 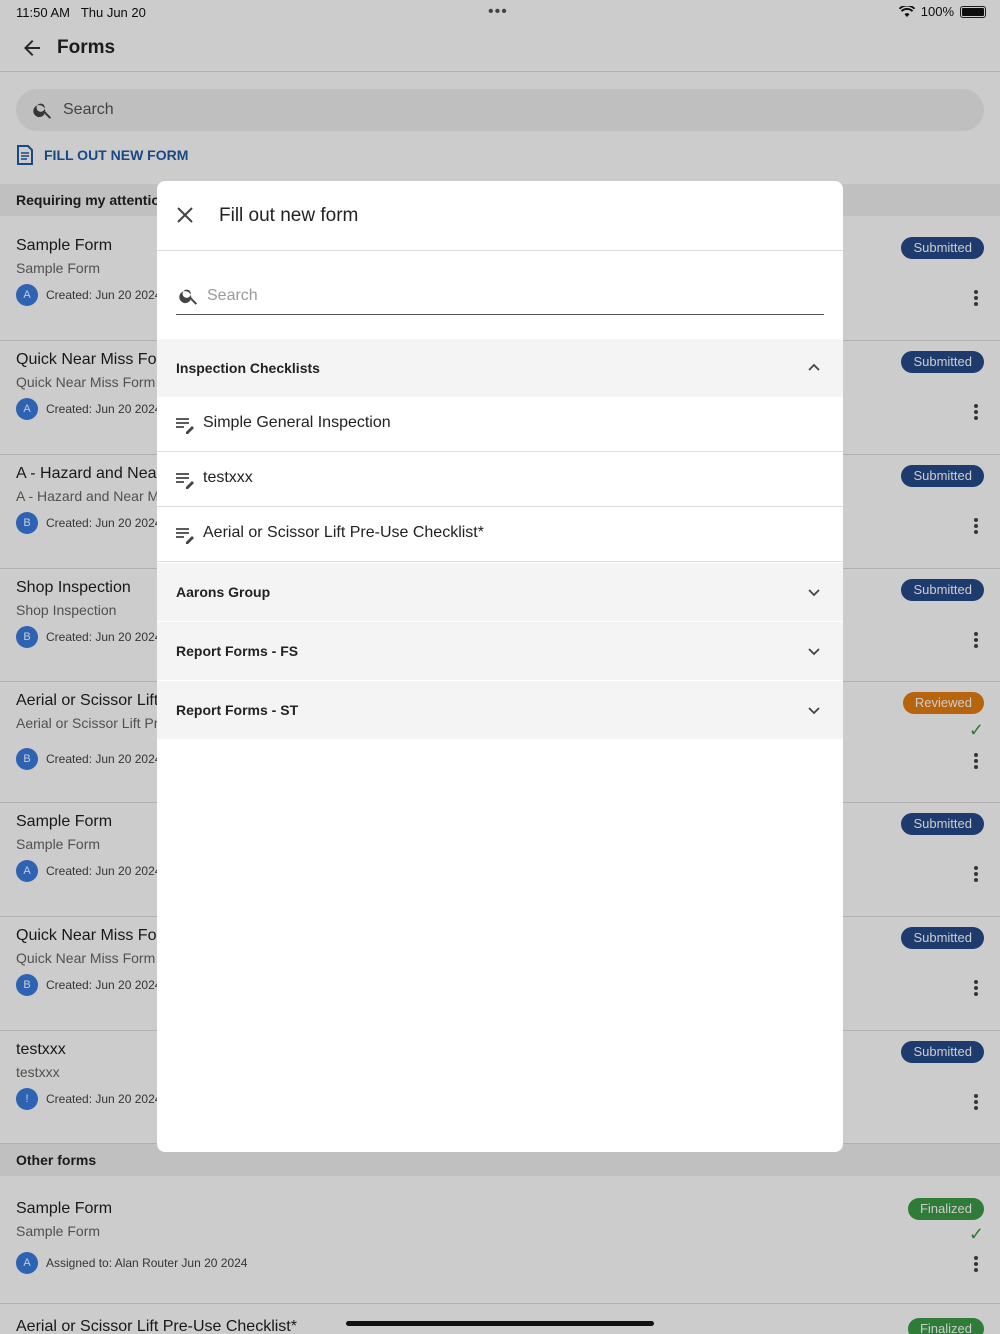 I want to click on form-option-label: Simple General Inspection, so click(x=297, y=422).